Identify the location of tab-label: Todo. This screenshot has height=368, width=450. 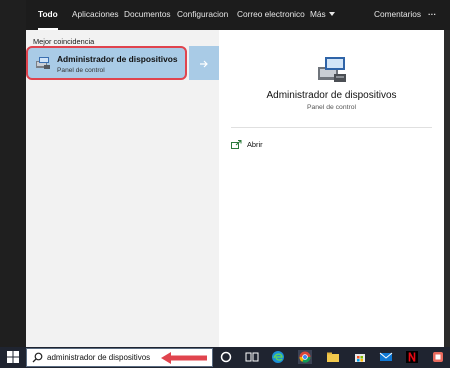
(48, 14).